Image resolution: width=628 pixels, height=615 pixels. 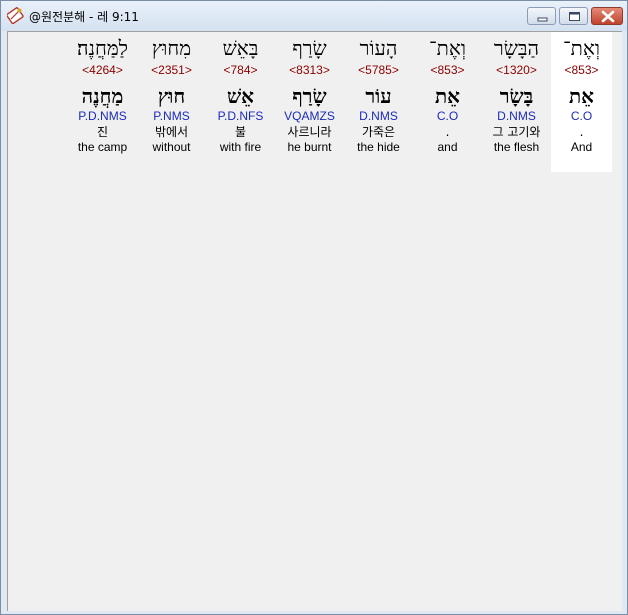 I want to click on parsing-code: P.D.NFS, so click(x=240, y=116).